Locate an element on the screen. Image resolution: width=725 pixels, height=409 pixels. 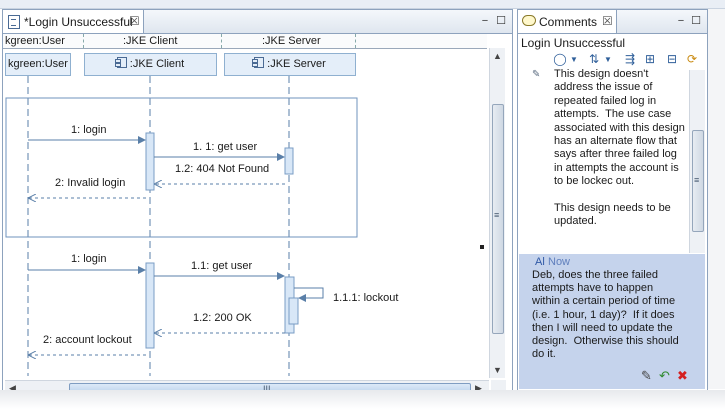
self-message-arrow is located at coordinates (309, 294).